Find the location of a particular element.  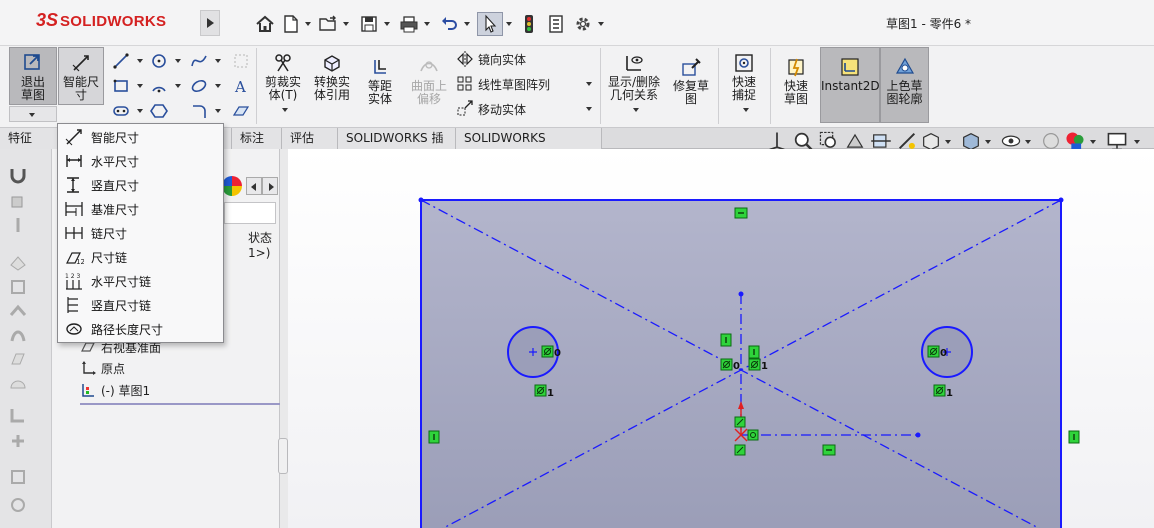

scene-dropdown is located at coordinates (1093, 142).